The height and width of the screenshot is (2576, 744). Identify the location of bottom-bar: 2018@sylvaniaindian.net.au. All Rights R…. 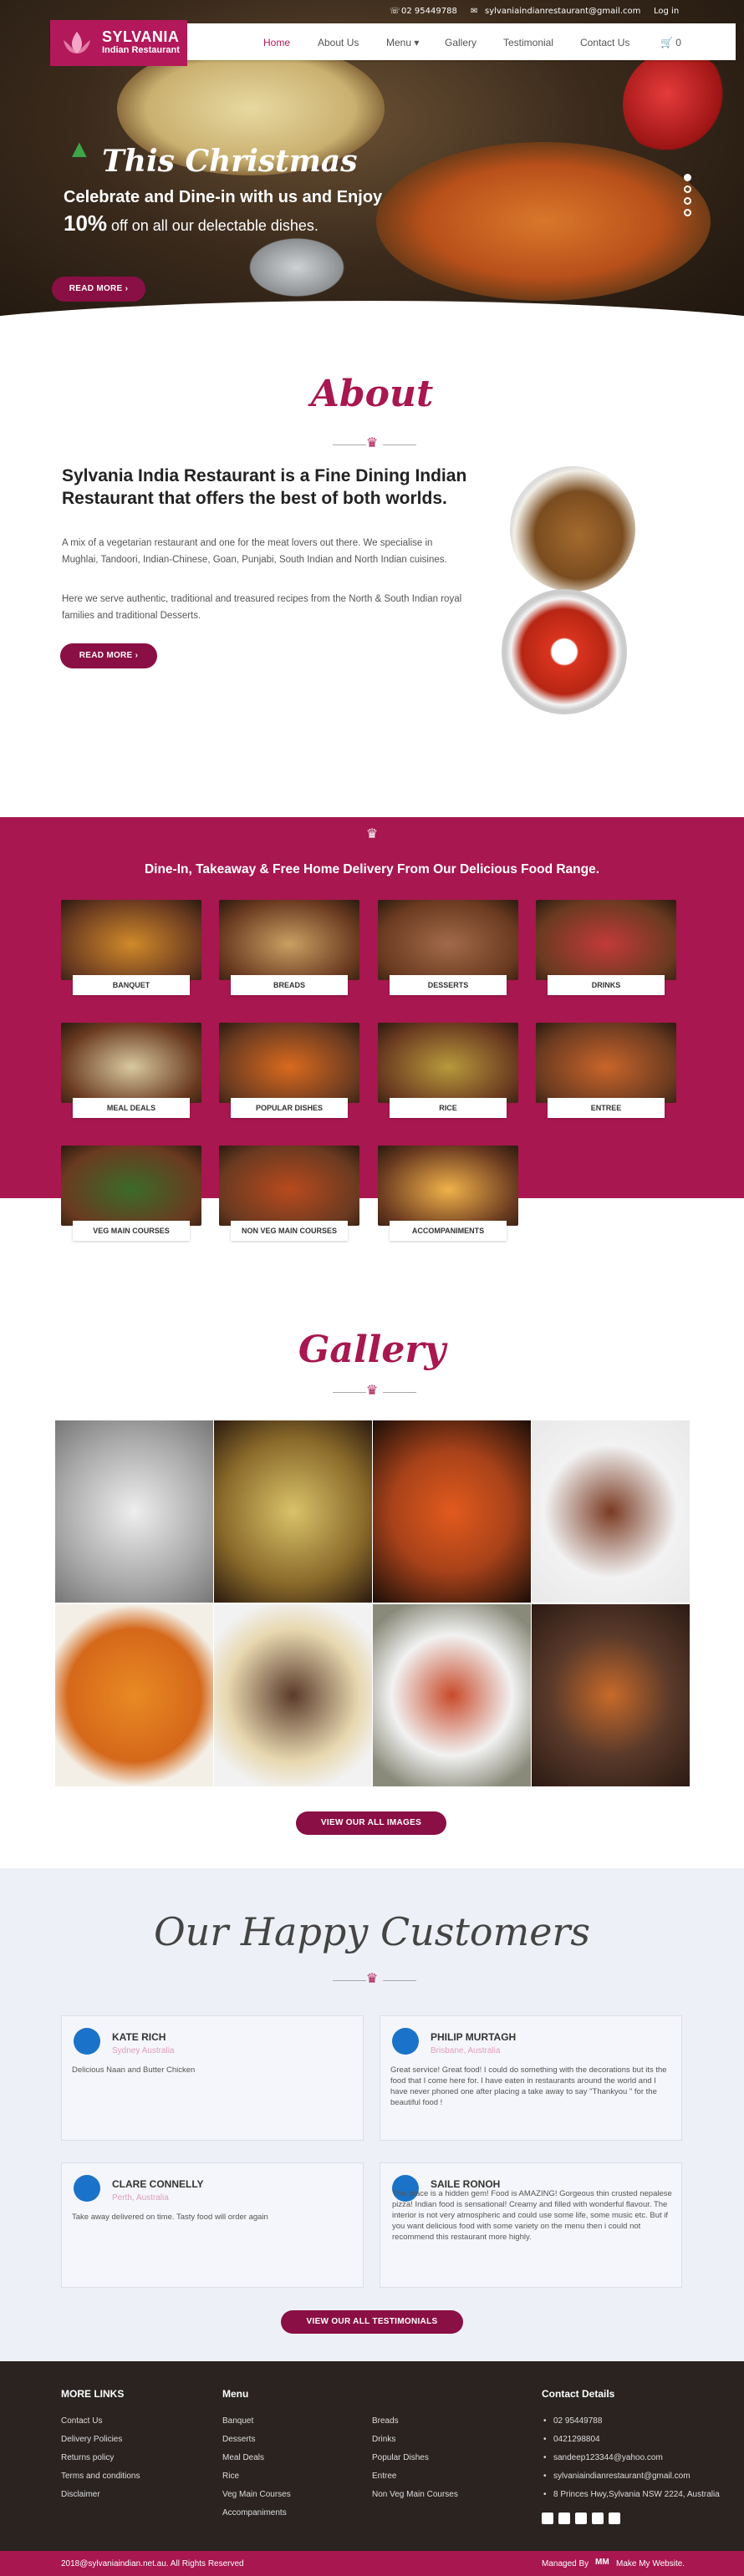
(372, 2563).